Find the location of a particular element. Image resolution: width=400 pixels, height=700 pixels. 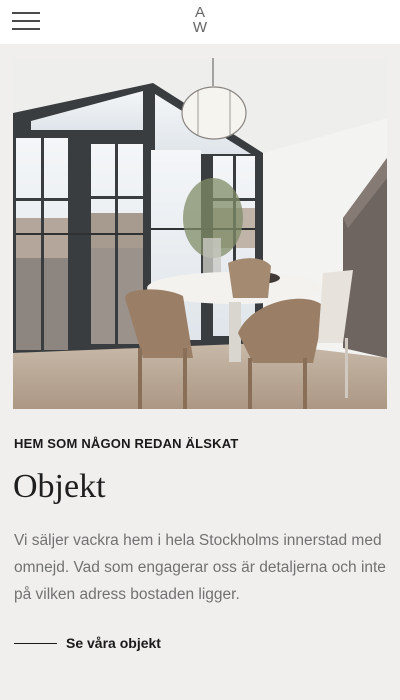

page-title: Objekt is located at coordinates (59, 486).